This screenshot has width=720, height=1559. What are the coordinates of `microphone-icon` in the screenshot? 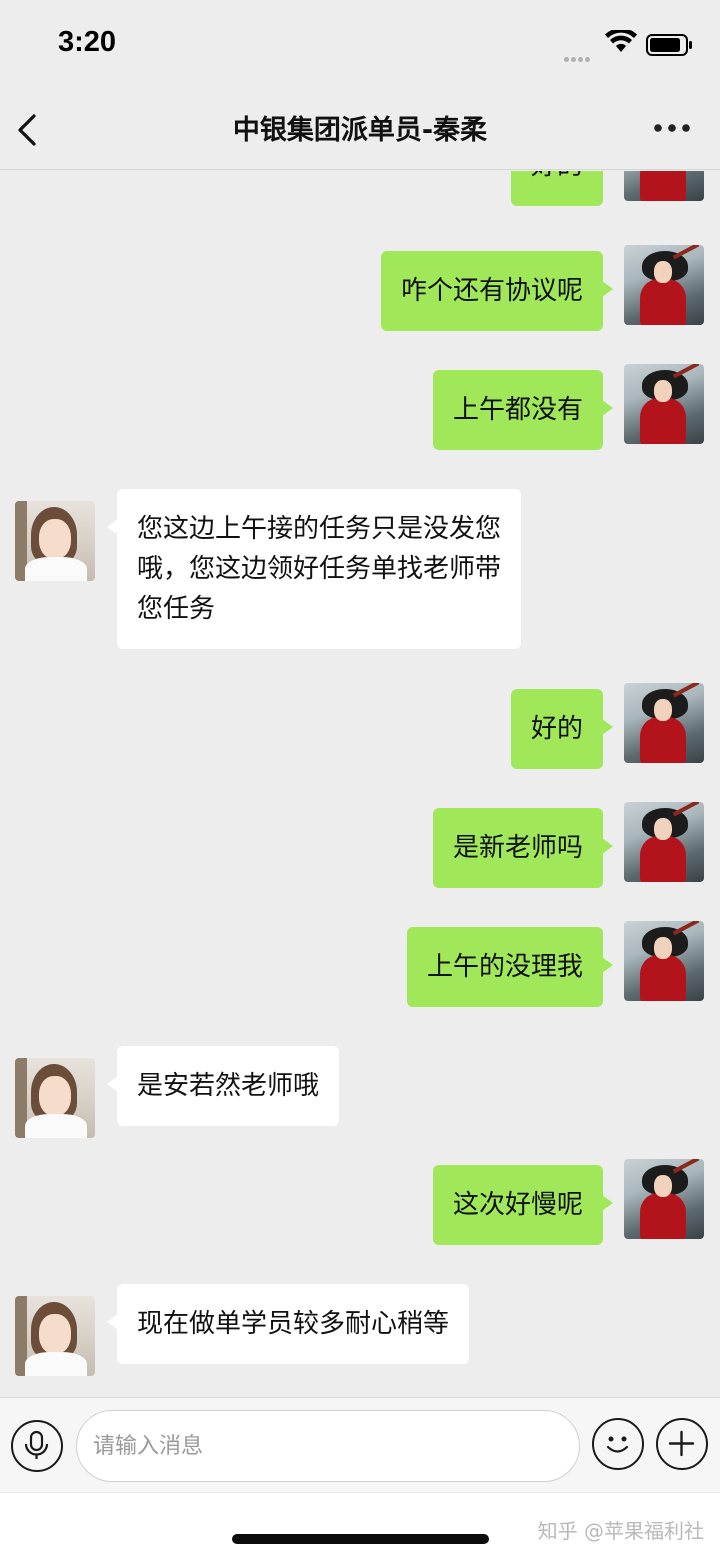 It's located at (36, 1444).